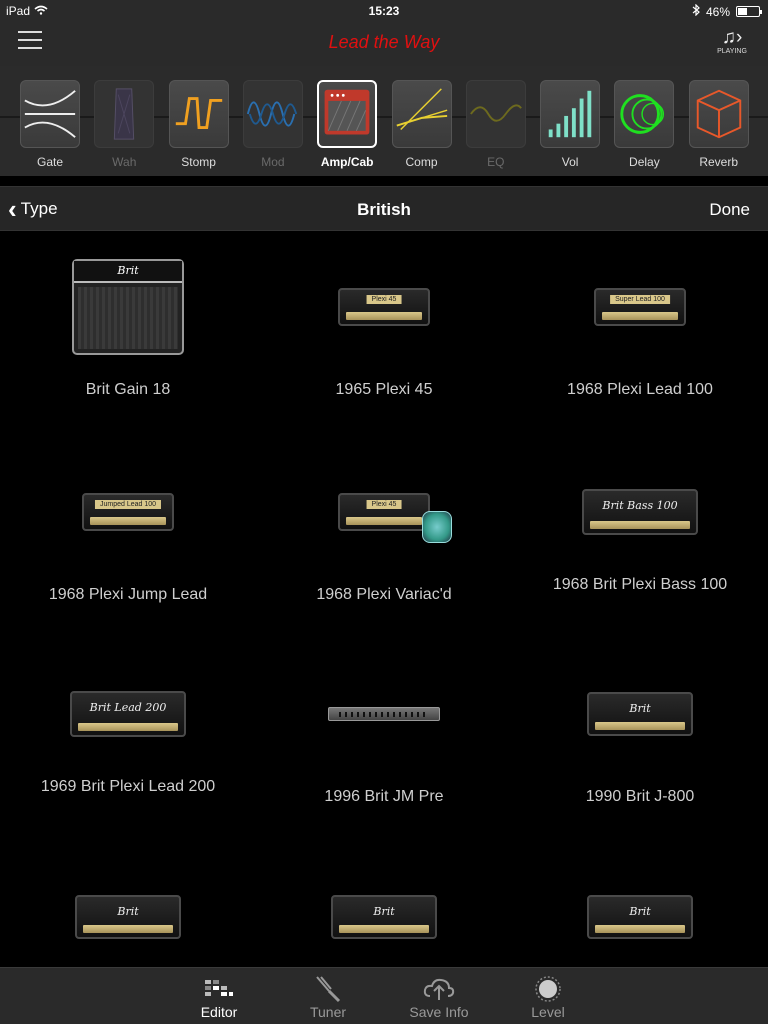  I want to click on amp-model-item: Brit Lead 200 1969 Brit Plexi Lead 200, so click(128, 739).